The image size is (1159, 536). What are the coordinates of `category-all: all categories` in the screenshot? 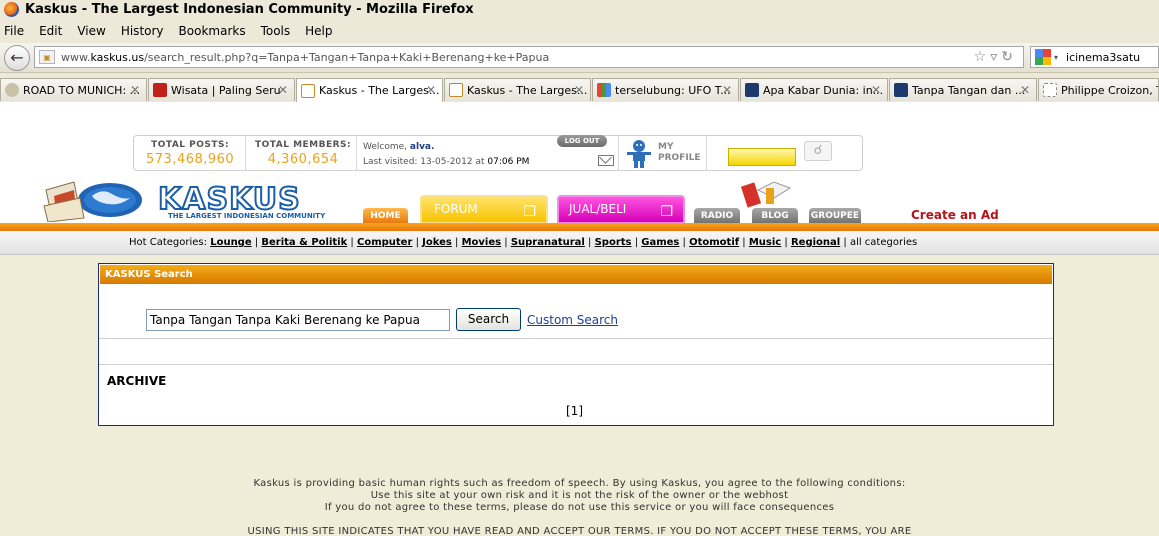 It's located at (883, 242).